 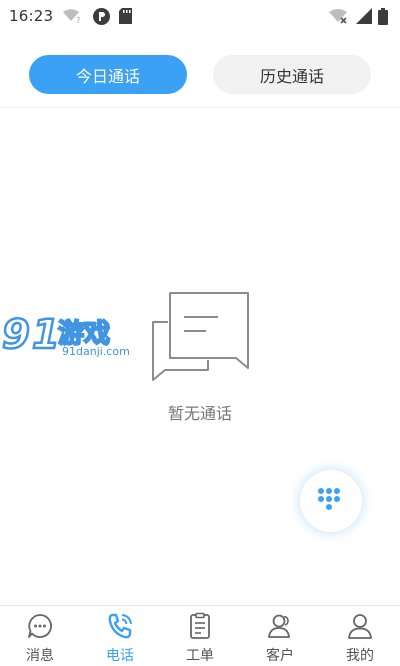 I want to click on battery-icon, so click(x=383, y=16).